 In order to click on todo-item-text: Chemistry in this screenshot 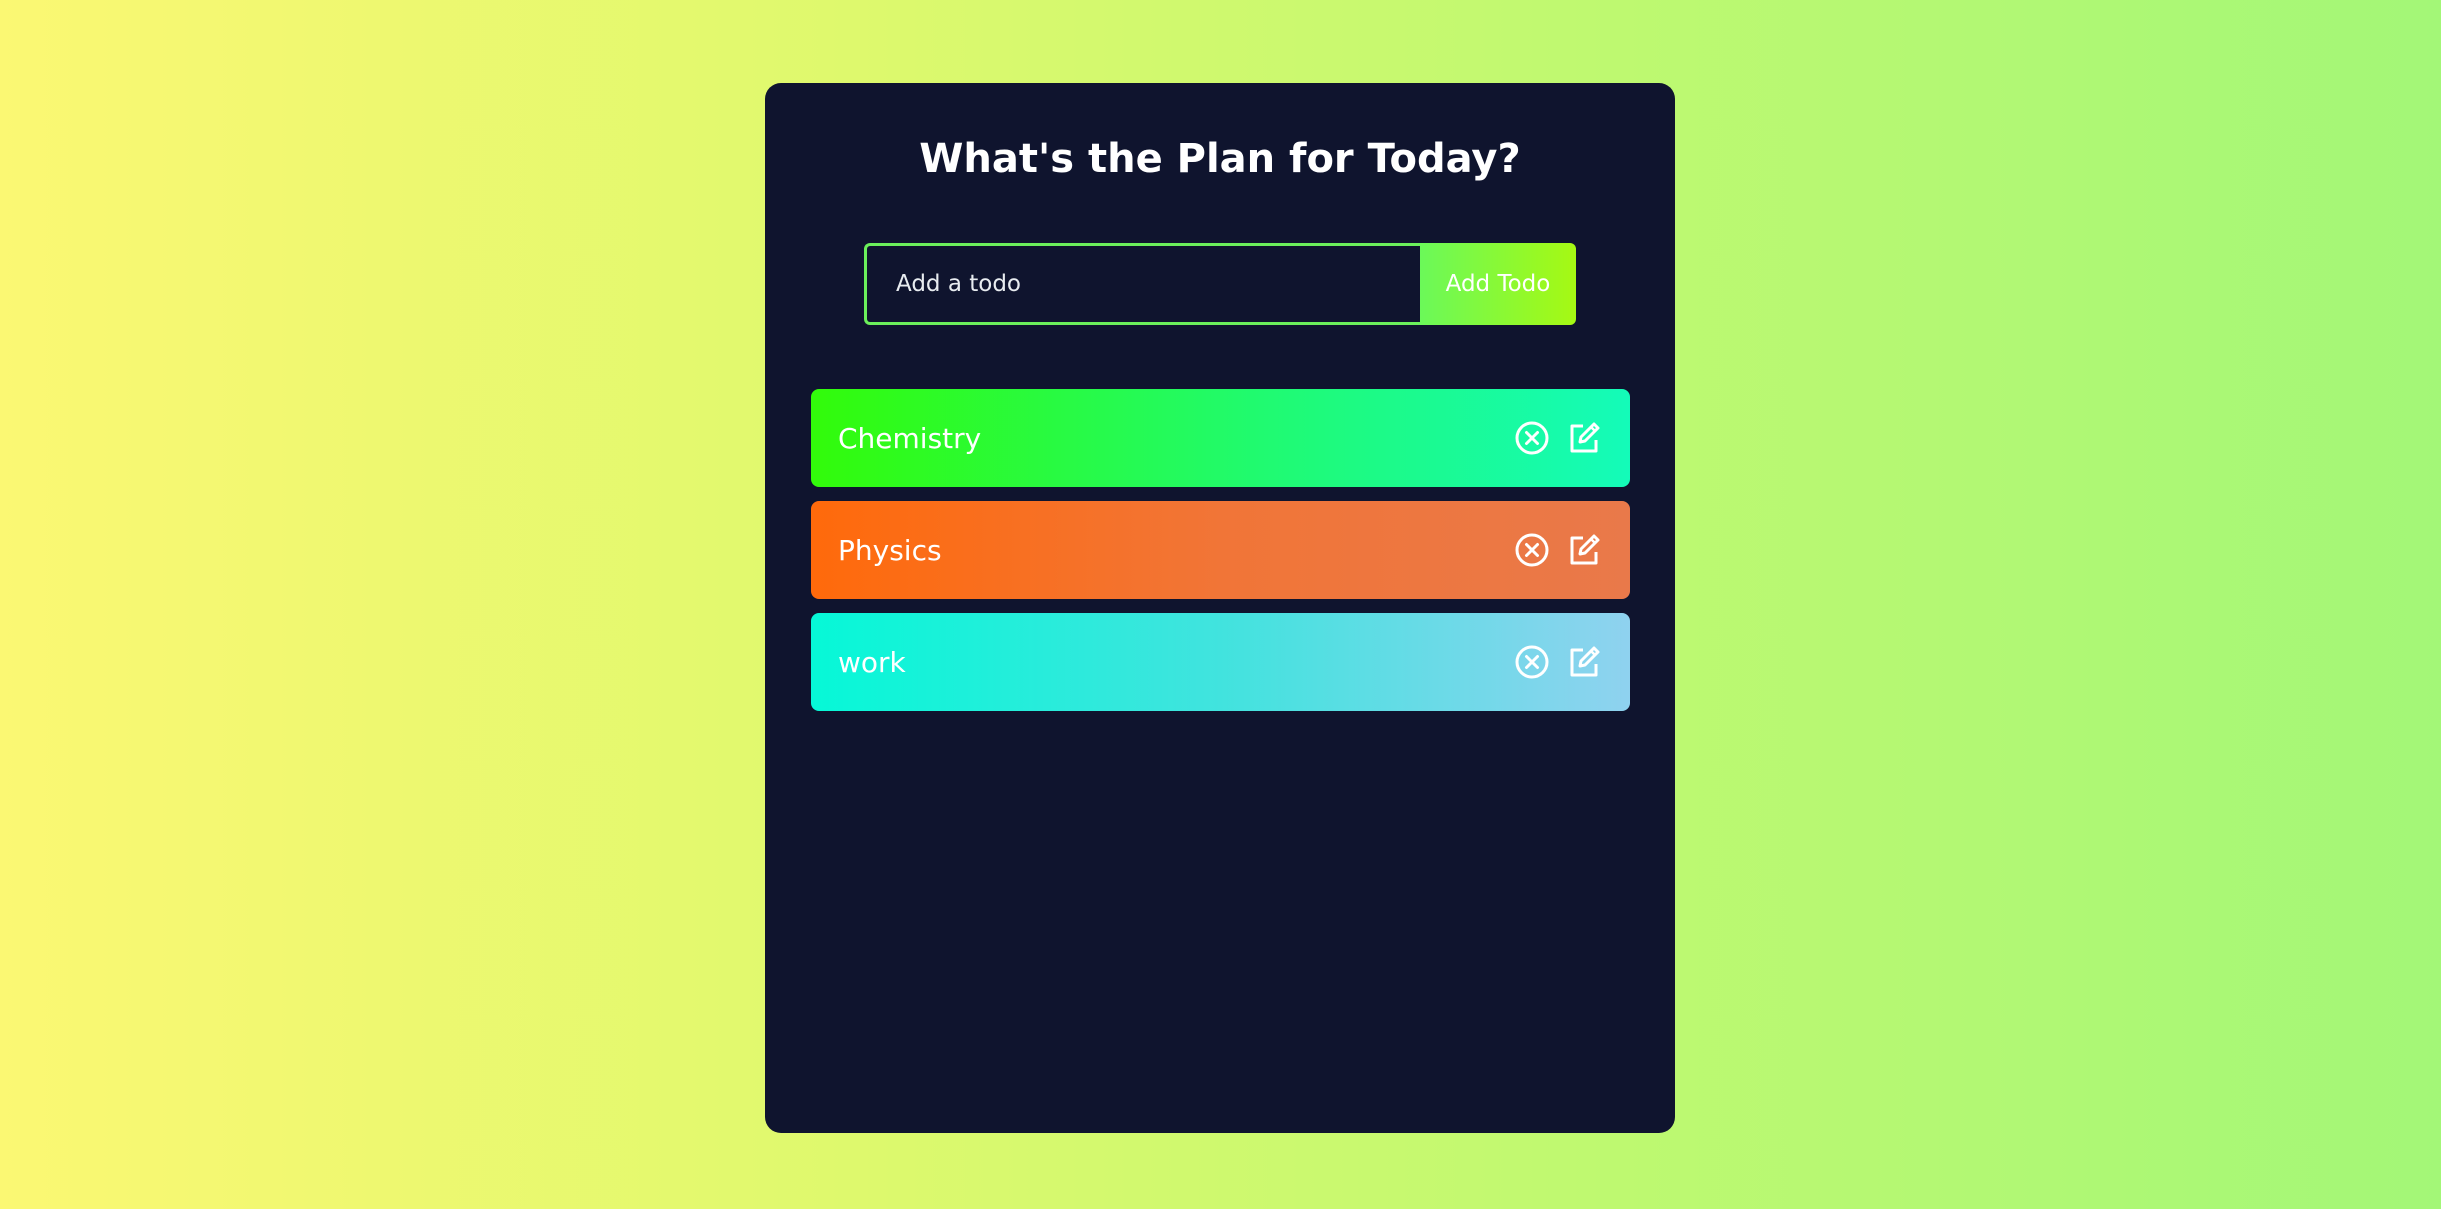, I will do `click(909, 438)`.